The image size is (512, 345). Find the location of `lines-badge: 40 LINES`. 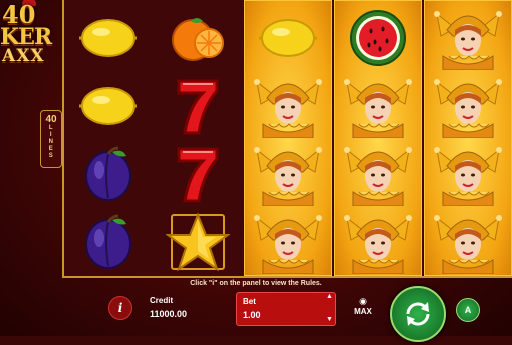

lines-badge: 40 LINES is located at coordinates (51, 139).